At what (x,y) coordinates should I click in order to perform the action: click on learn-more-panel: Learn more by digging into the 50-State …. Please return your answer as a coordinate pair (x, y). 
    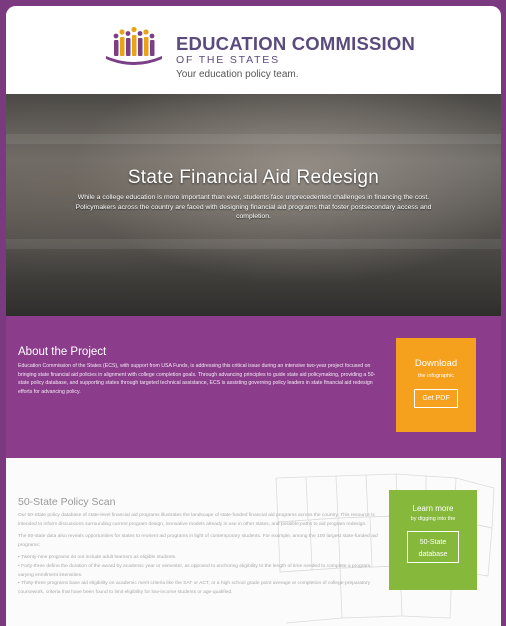
    Looking at the image, I should click on (433, 540).